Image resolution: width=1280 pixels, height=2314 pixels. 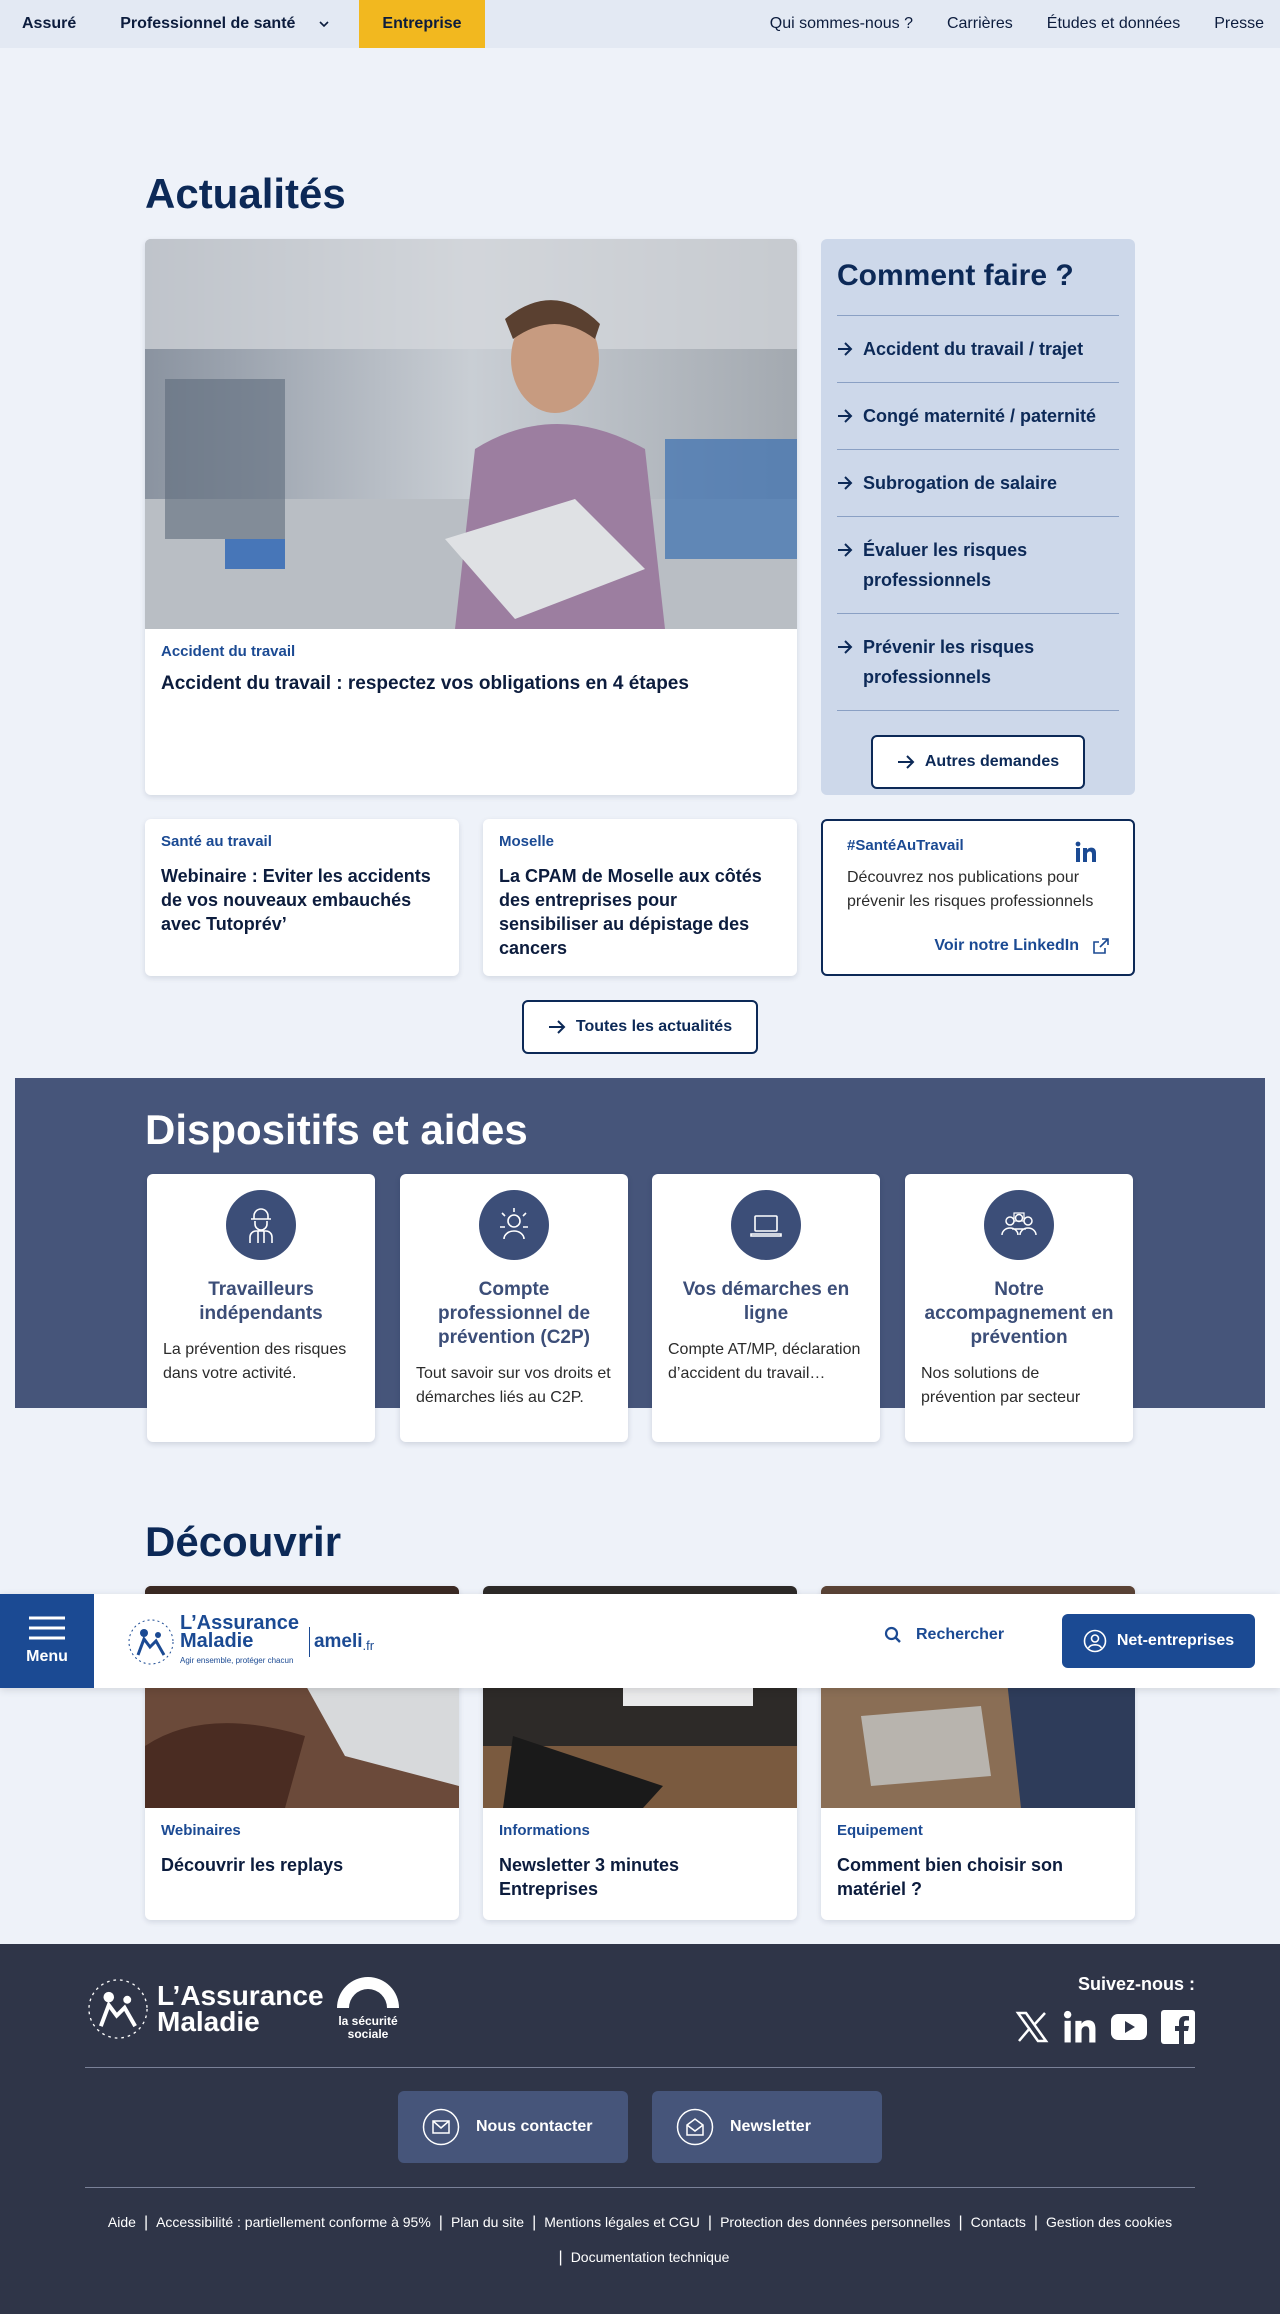 What do you see at coordinates (336, 1129) in the screenshot?
I see `dispositifs-heading: Dispositifs et aides` at bounding box center [336, 1129].